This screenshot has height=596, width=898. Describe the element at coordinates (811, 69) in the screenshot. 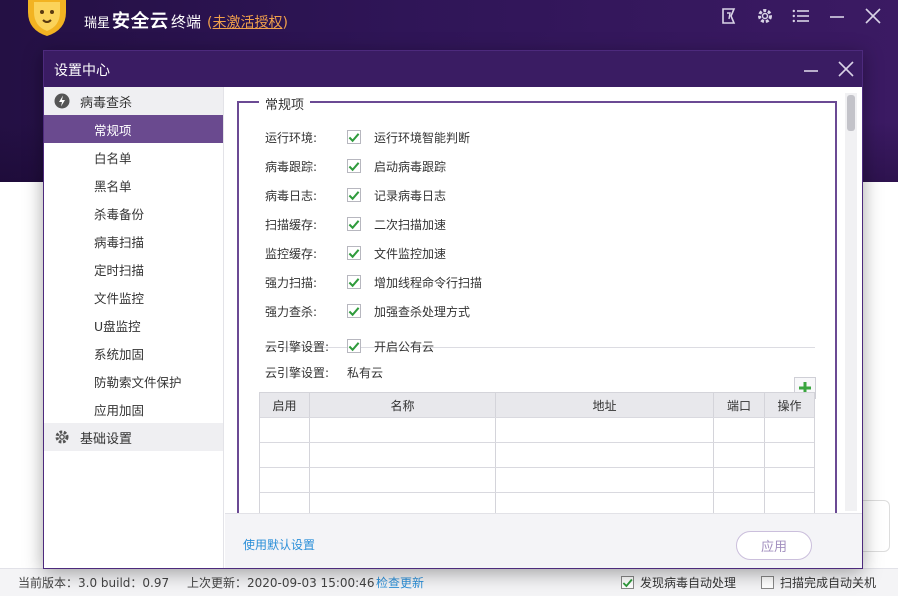

I see `dialog-minimize-icon` at that location.